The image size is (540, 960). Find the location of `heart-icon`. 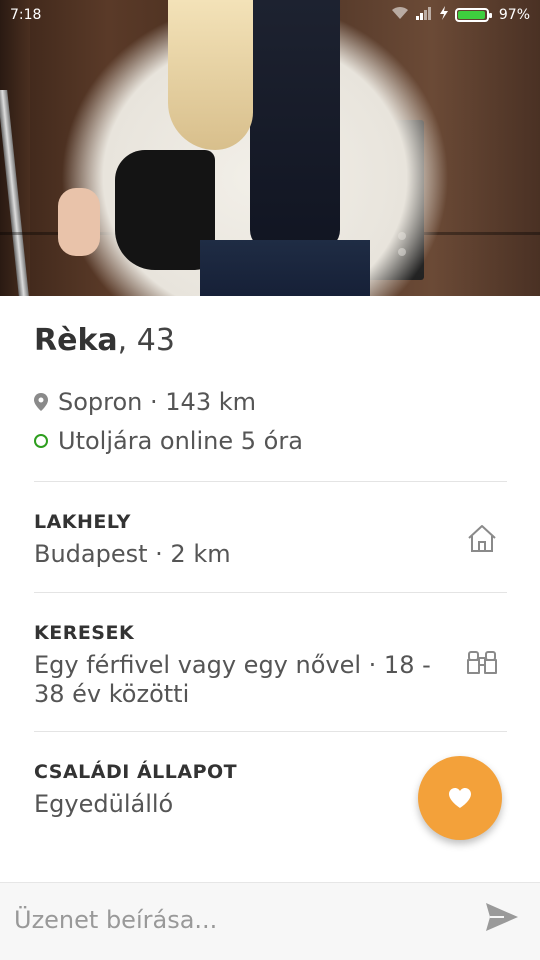

heart-icon is located at coordinates (460, 798).